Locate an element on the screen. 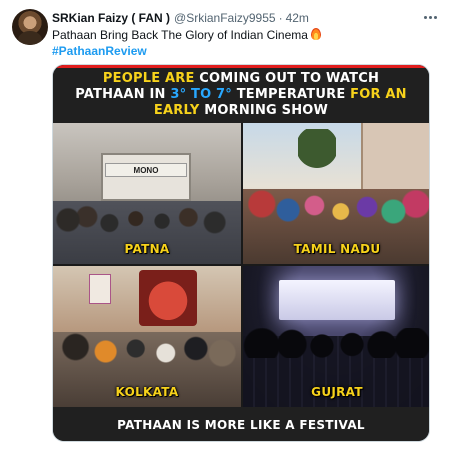 The width and height of the screenshot is (450, 453). photo-gujrat: GUJRAT is located at coordinates (336, 336).